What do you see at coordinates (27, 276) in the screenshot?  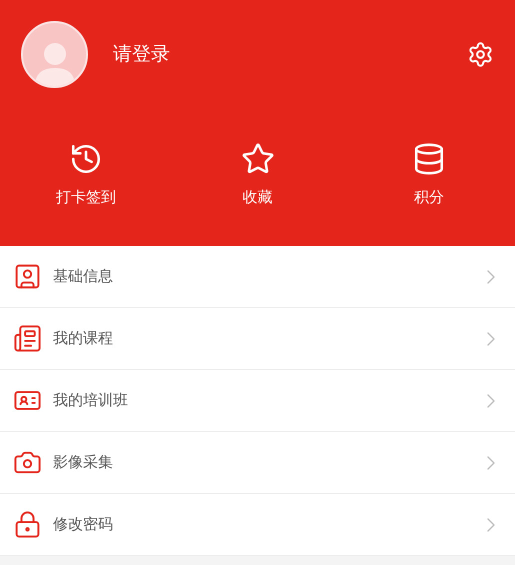 I see `user-card-icon` at bounding box center [27, 276].